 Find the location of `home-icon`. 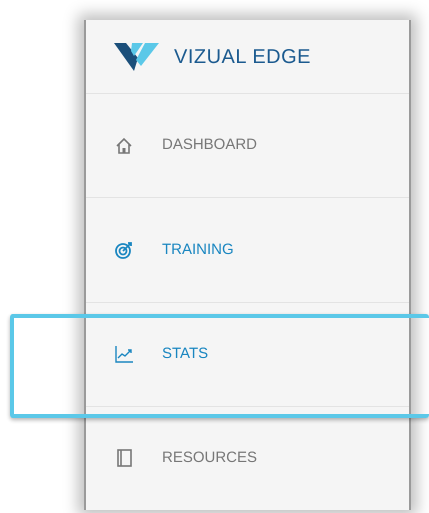

home-icon is located at coordinates (124, 146).